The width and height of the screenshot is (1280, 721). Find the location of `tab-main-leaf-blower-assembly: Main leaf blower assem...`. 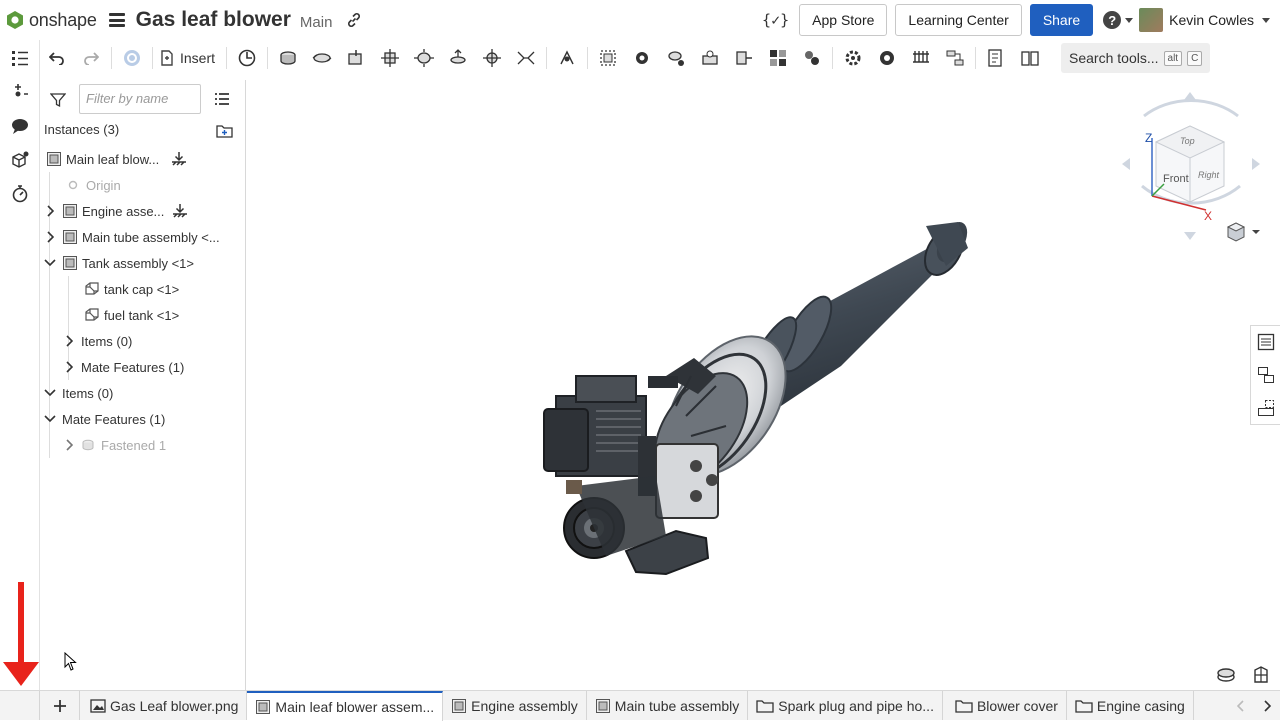

tab-main-leaf-blower-assembly: Main leaf blower assem... is located at coordinates (345, 705).